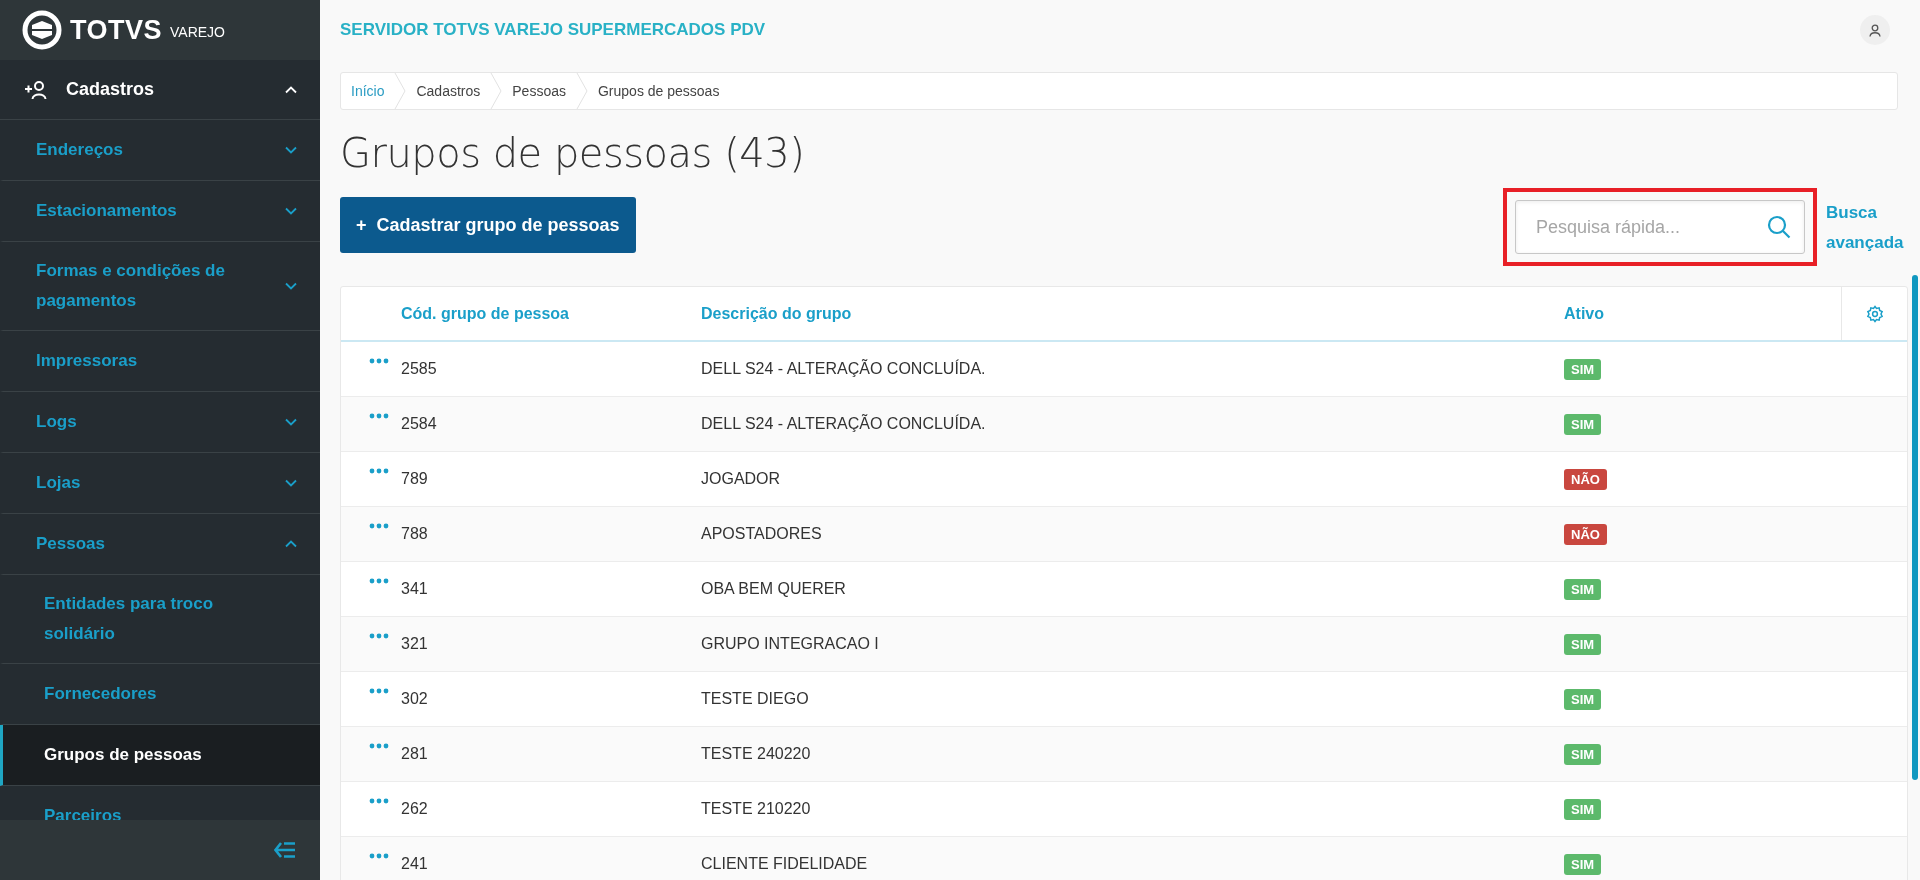  Describe the element at coordinates (1875, 30) in the screenshot. I see `user-avatar` at that location.